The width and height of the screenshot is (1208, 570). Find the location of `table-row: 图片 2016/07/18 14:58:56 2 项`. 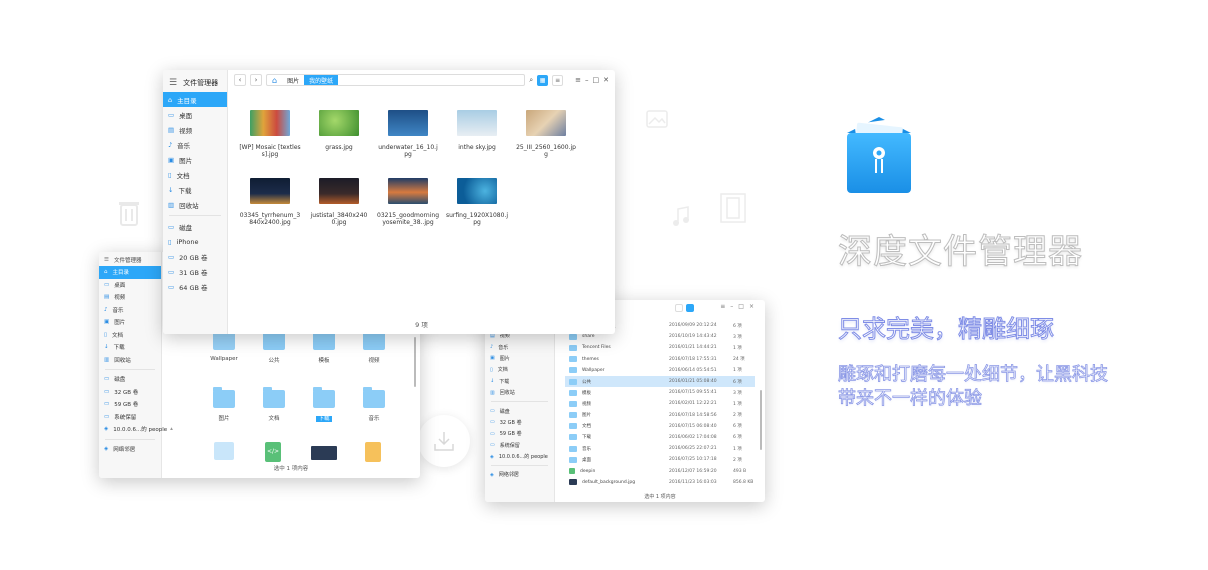

table-row: 图片 2016/07/18 14:58:56 2 项 is located at coordinates (660, 415).